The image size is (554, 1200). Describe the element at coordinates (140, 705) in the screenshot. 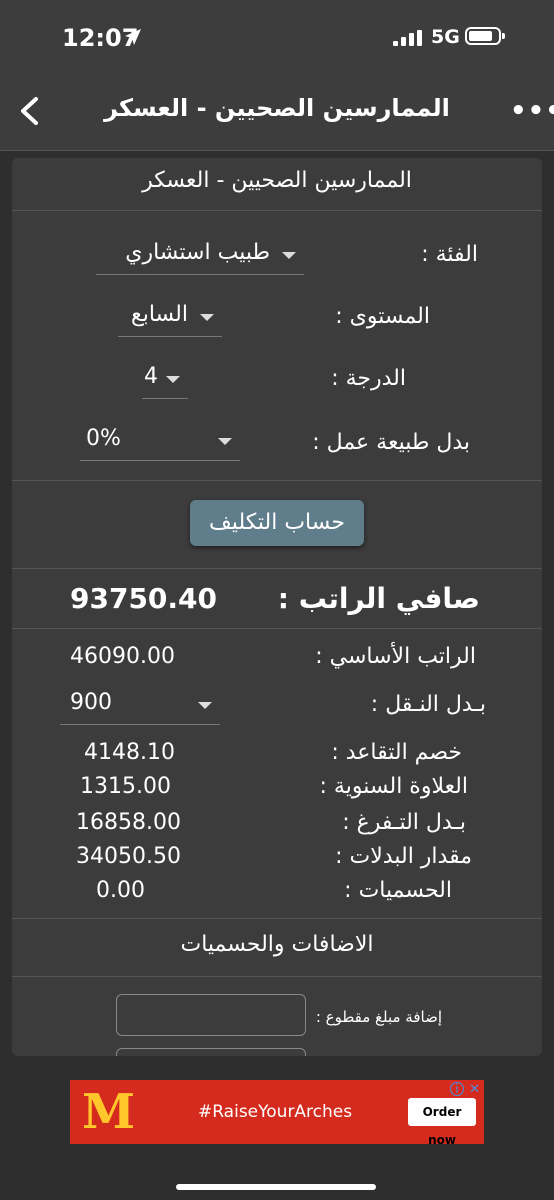

I see `transport-allowance-select: 900` at that location.